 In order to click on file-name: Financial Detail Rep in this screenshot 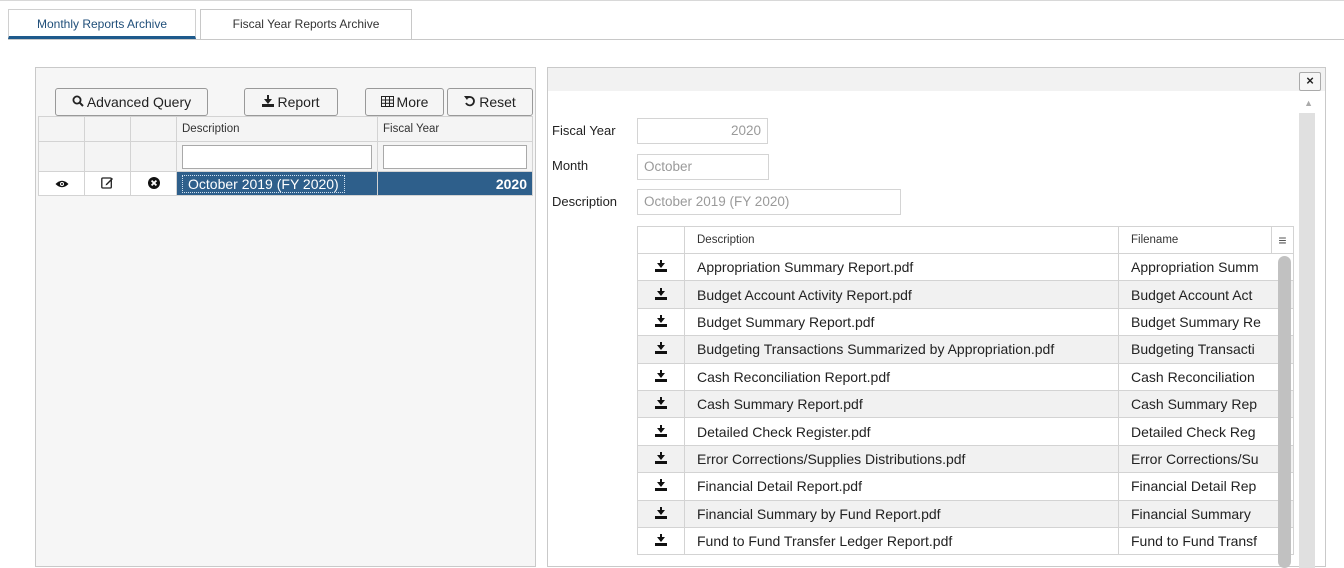, I will do `click(1206, 486)`.